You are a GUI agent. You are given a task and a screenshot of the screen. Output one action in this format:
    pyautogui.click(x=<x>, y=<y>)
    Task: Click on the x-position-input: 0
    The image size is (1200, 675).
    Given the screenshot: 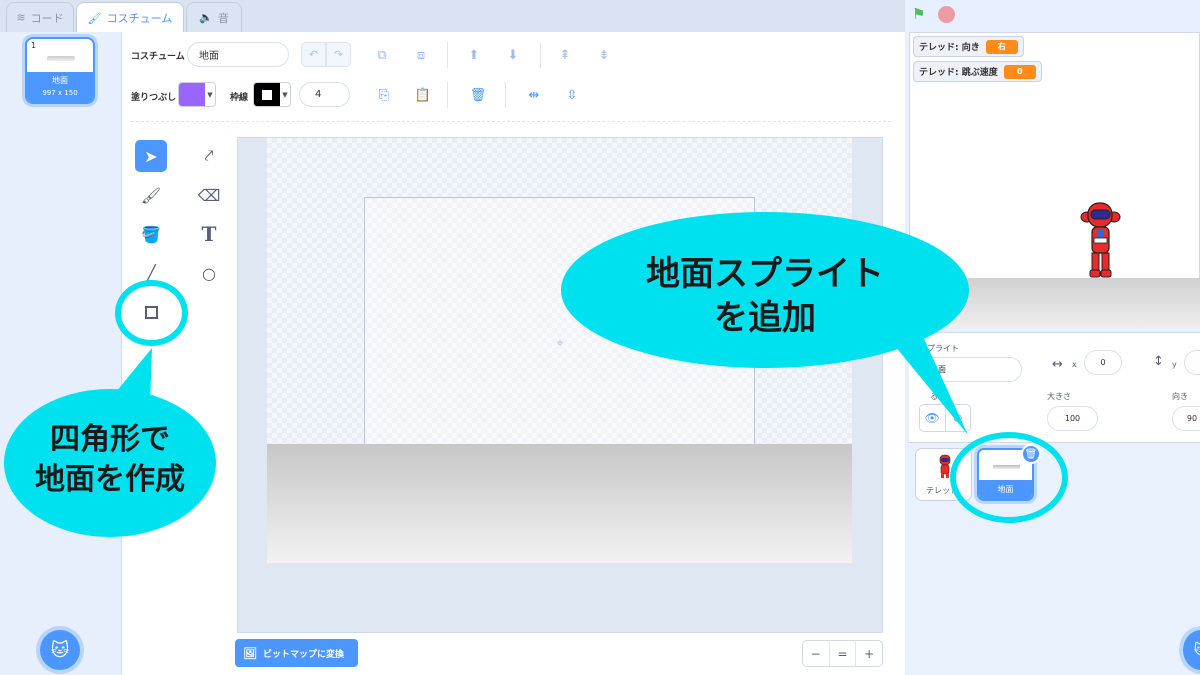 What is the action you would take?
    pyautogui.click(x=1103, y=362)
    